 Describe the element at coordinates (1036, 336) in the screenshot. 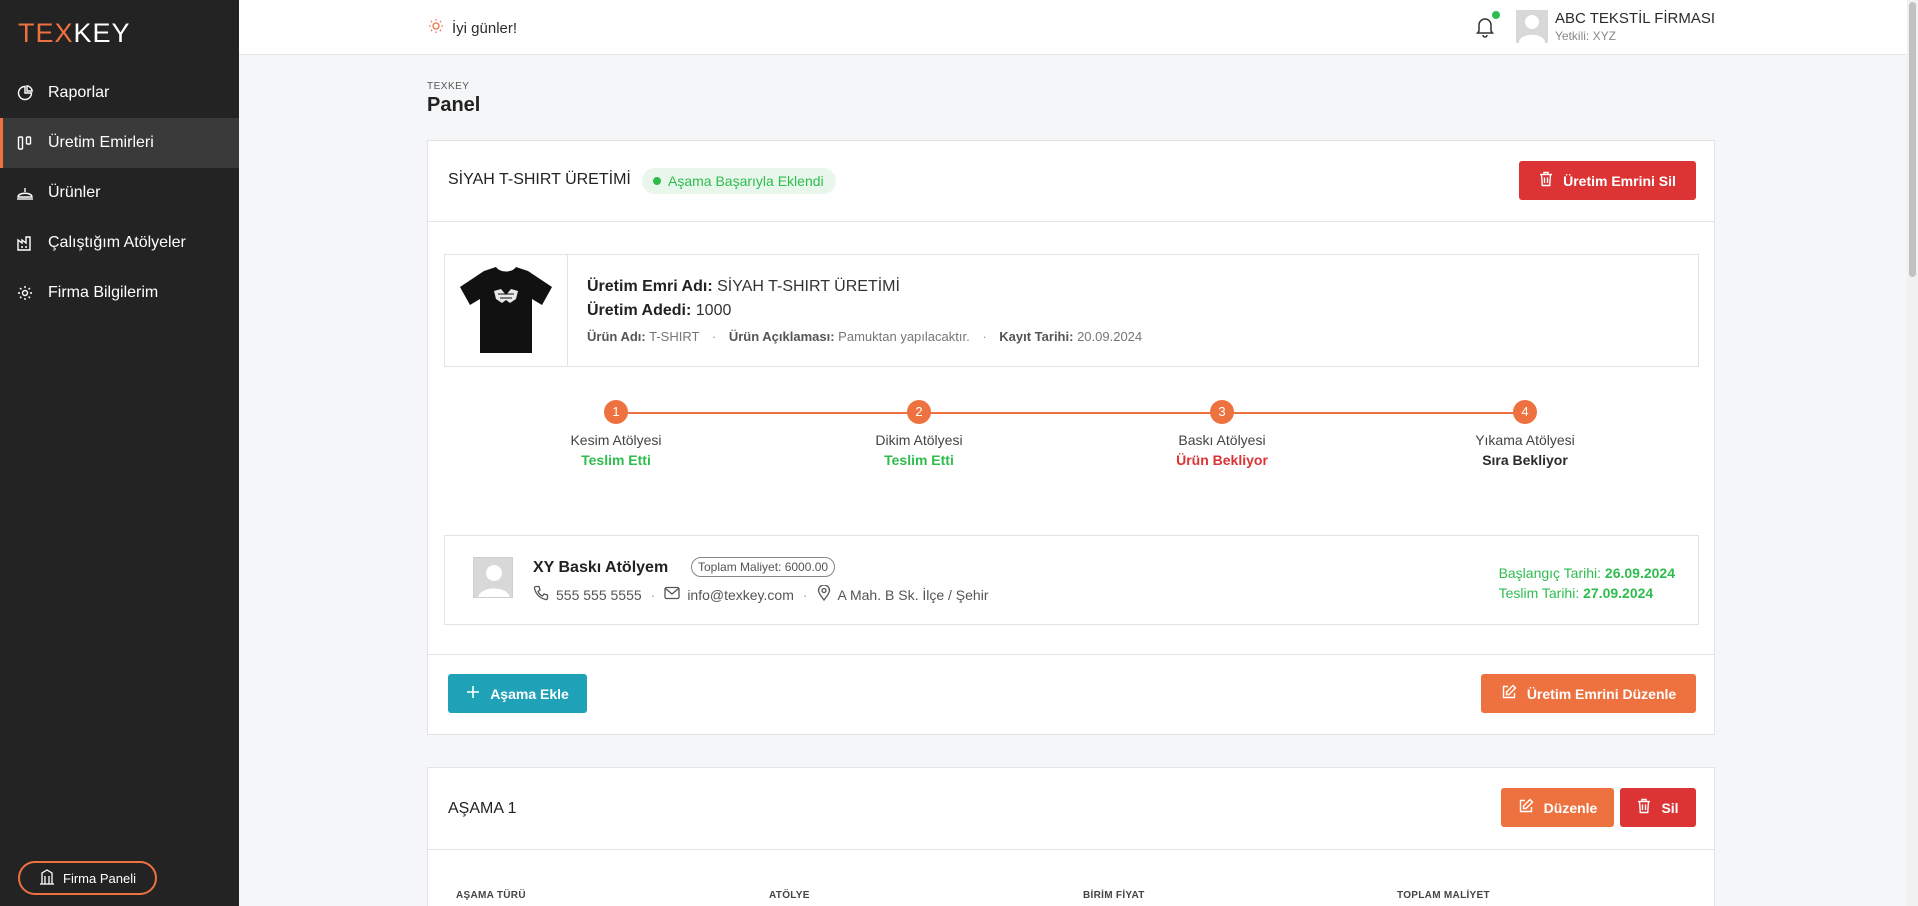

I see `record-date-label: Kayıt Tarihi:` at that location.